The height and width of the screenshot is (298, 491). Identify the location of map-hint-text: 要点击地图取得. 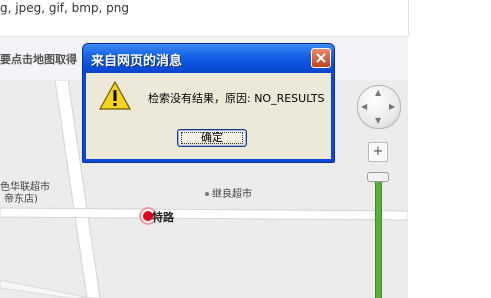
(38, 59).